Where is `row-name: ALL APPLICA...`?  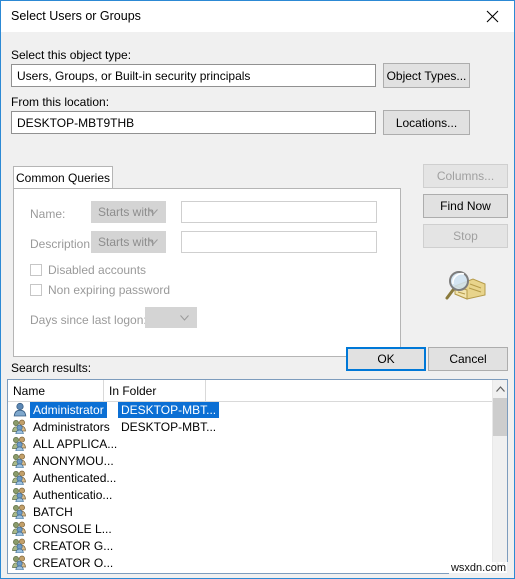
row-name: ALL APPLICA... is located at coordinates (75, 443).